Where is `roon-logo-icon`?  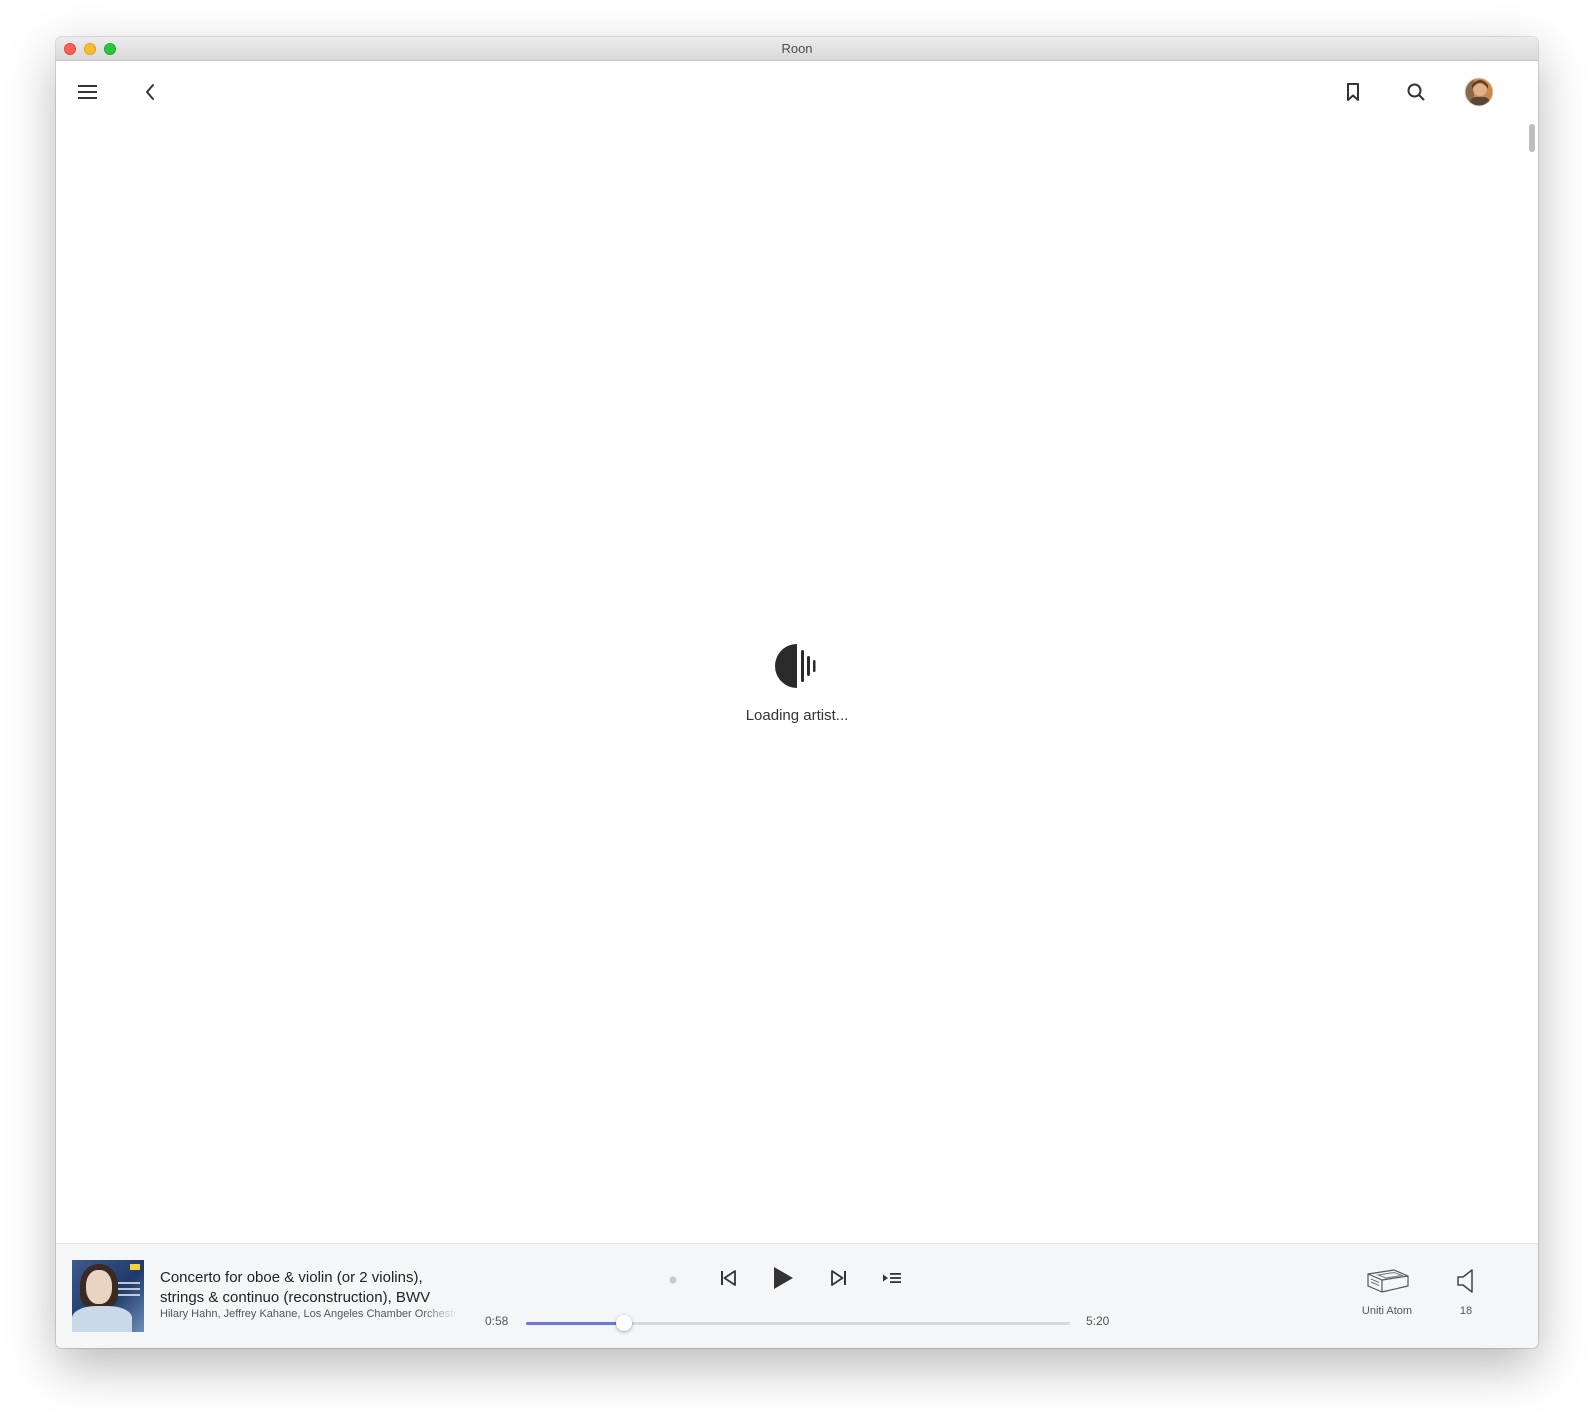
roon-logo-icon is located at coordinates (795, 666).